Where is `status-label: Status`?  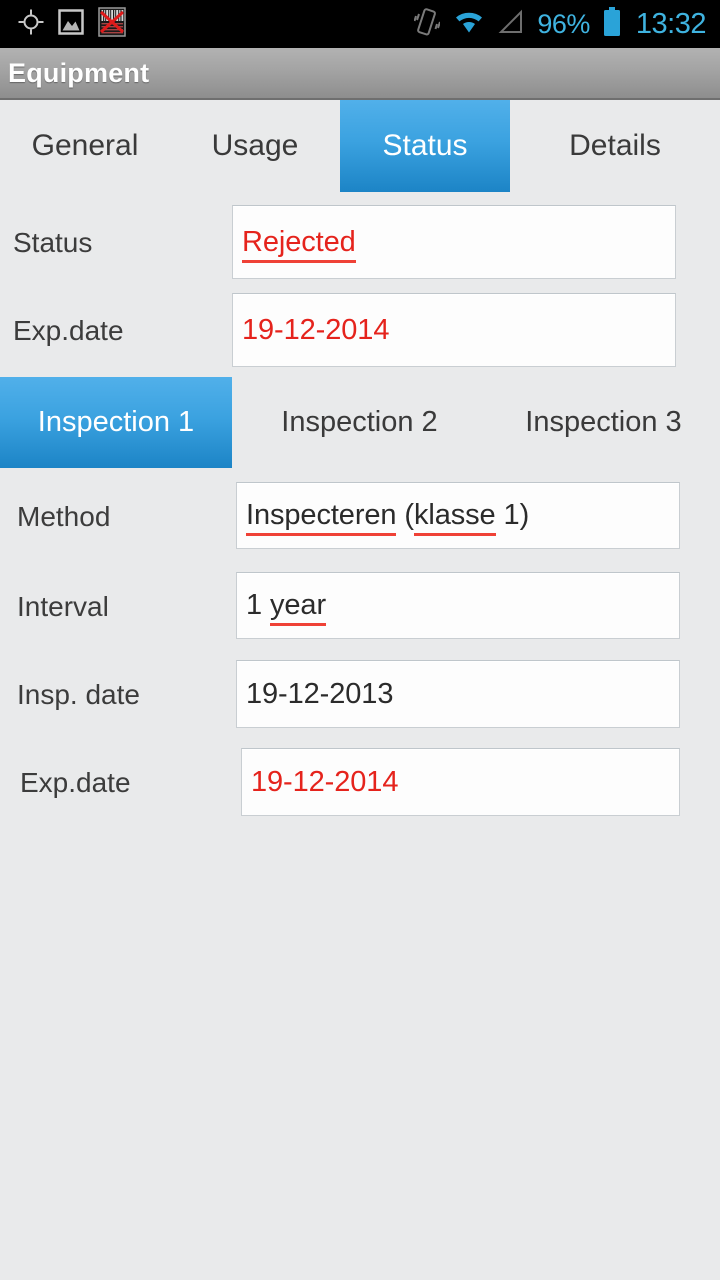
status-label: Status is located at coordinates (53, 242).